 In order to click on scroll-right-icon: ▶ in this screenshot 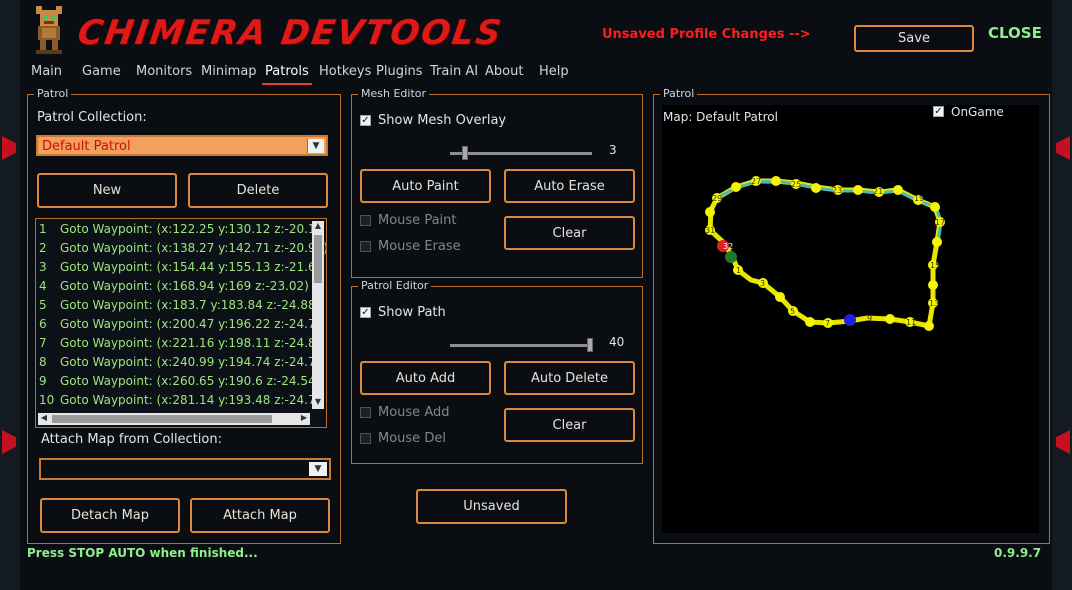, I will do `click(304, 419)`.